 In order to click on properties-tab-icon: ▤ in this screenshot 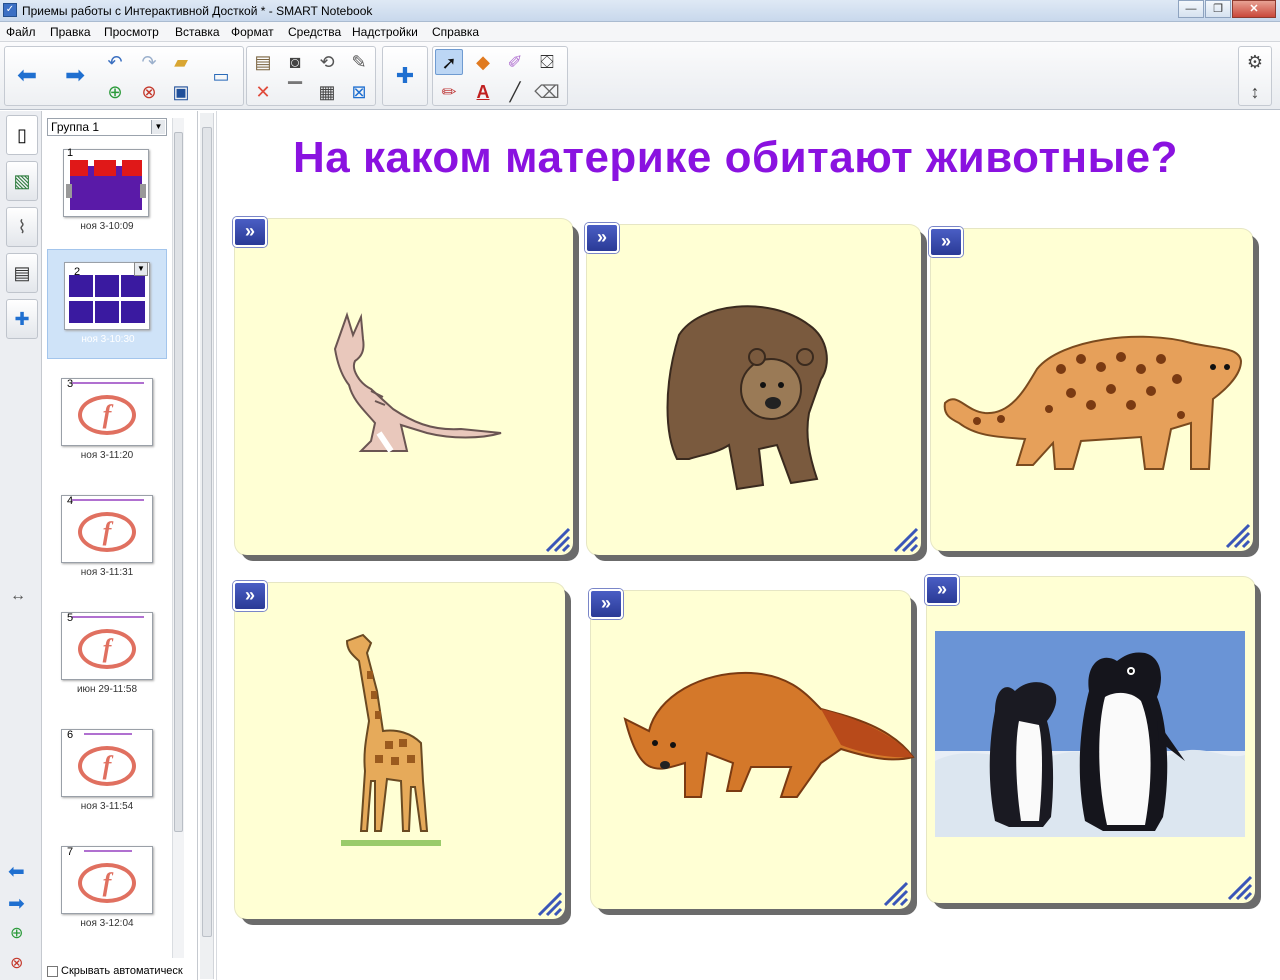, I will do `click(22, 273)`.